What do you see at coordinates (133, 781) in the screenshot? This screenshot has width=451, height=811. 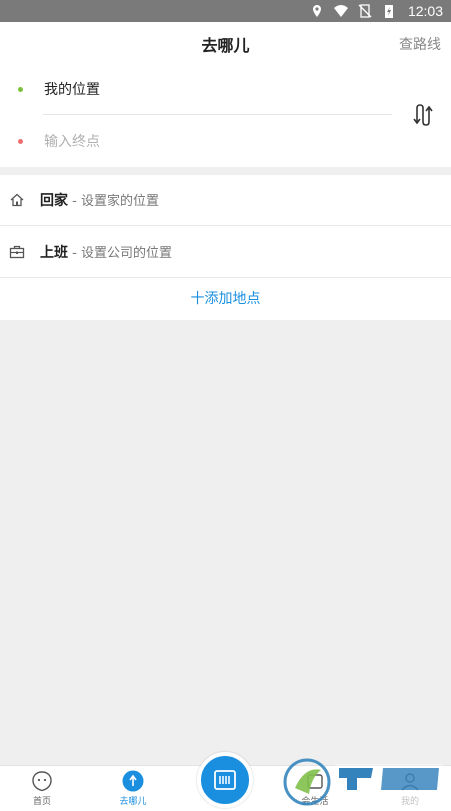 I see `direction-icon` at bounding box center [133, 781].